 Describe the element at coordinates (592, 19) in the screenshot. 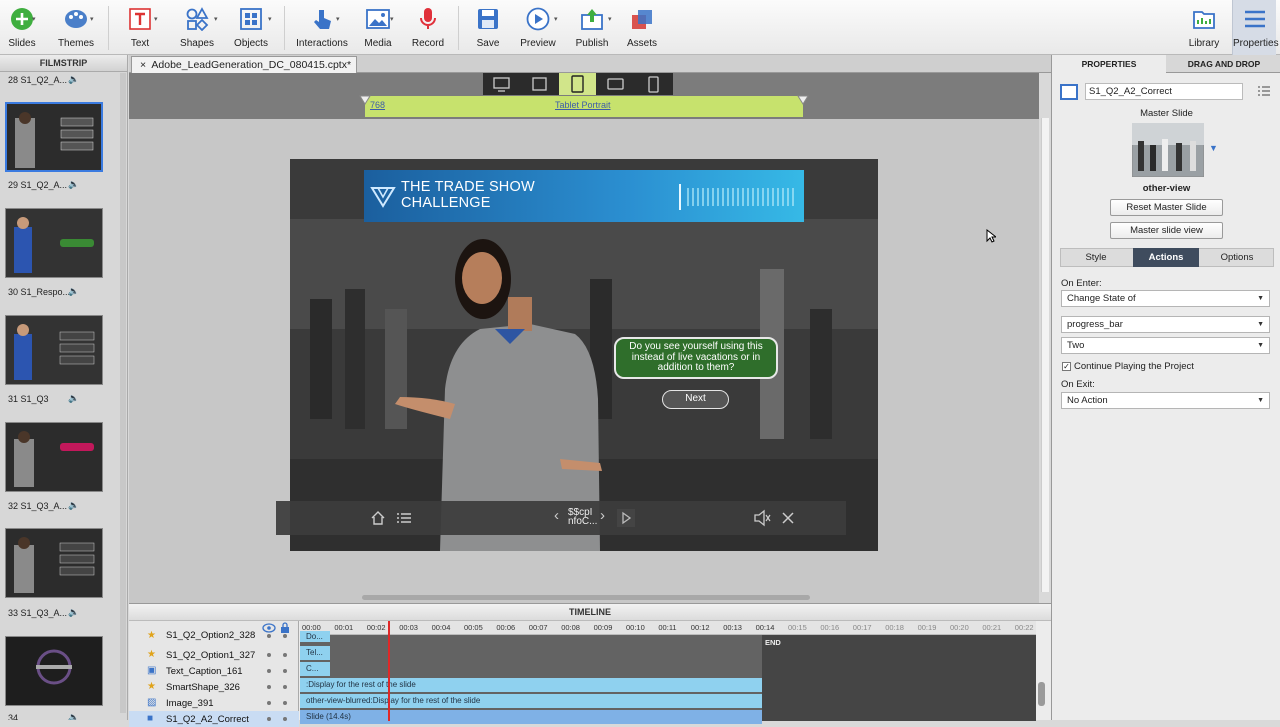

I see `publish-icon` at that location.